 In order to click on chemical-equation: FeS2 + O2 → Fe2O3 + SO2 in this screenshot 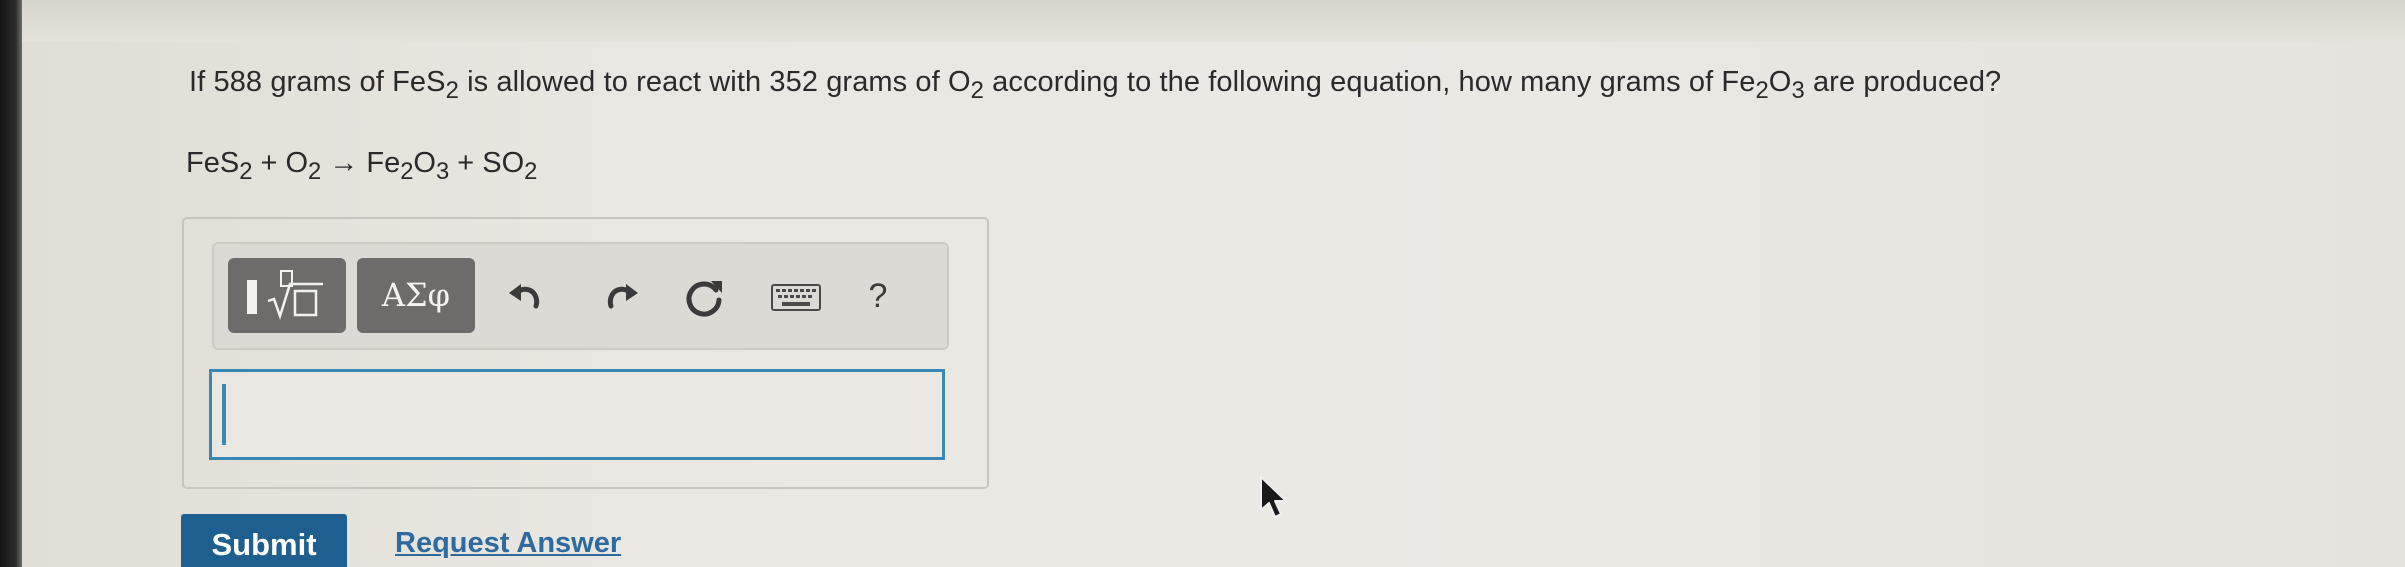, I will do `click(362, 166)`.